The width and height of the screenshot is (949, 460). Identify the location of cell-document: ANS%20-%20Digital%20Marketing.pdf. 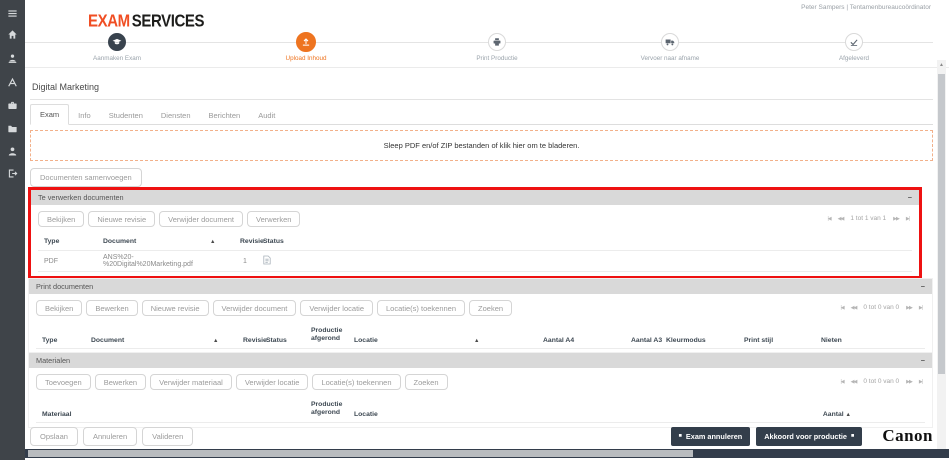
(148, 261).